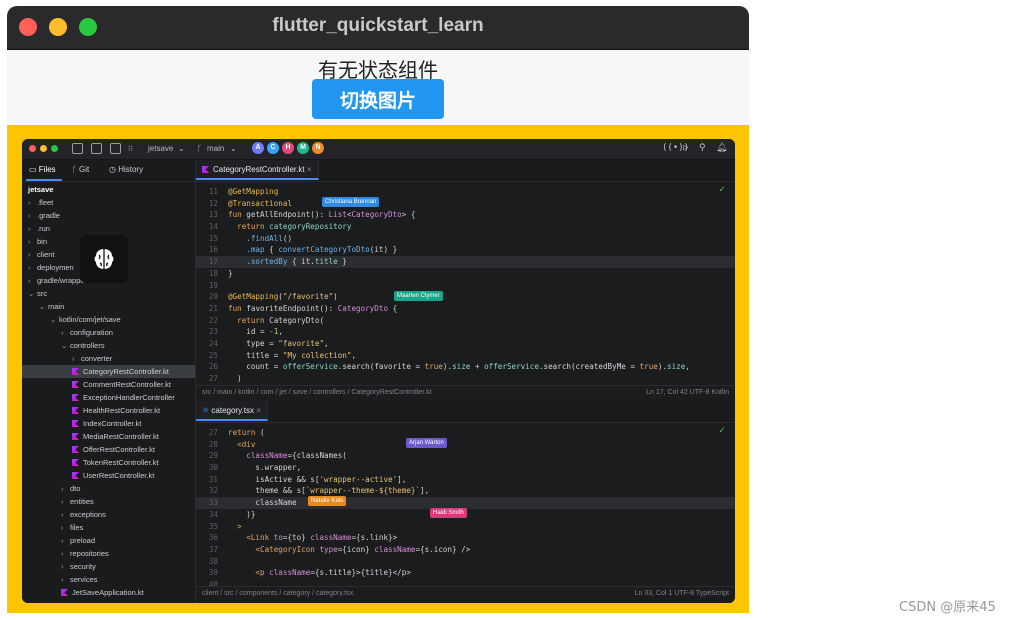 This screenshot has height=620, width=1009. What do you see at coordinates (465, 171) in the screenshot?
I see `editor1-tab-bar: CategoryRestController.kt ×` at bounding box center [465, 171].